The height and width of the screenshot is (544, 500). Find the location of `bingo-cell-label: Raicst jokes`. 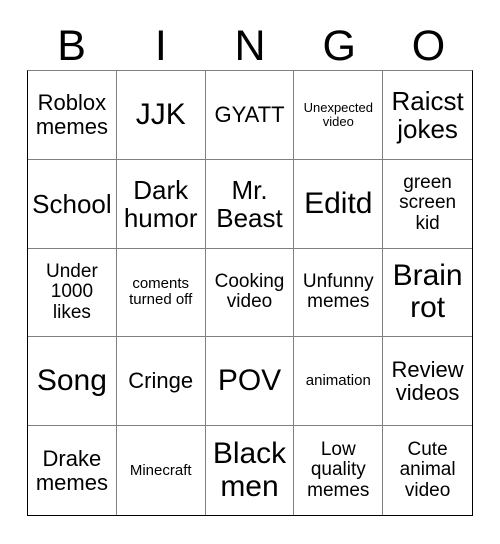

bingo-cell-label: Raicst jokes is located at coordinates (427, 114).